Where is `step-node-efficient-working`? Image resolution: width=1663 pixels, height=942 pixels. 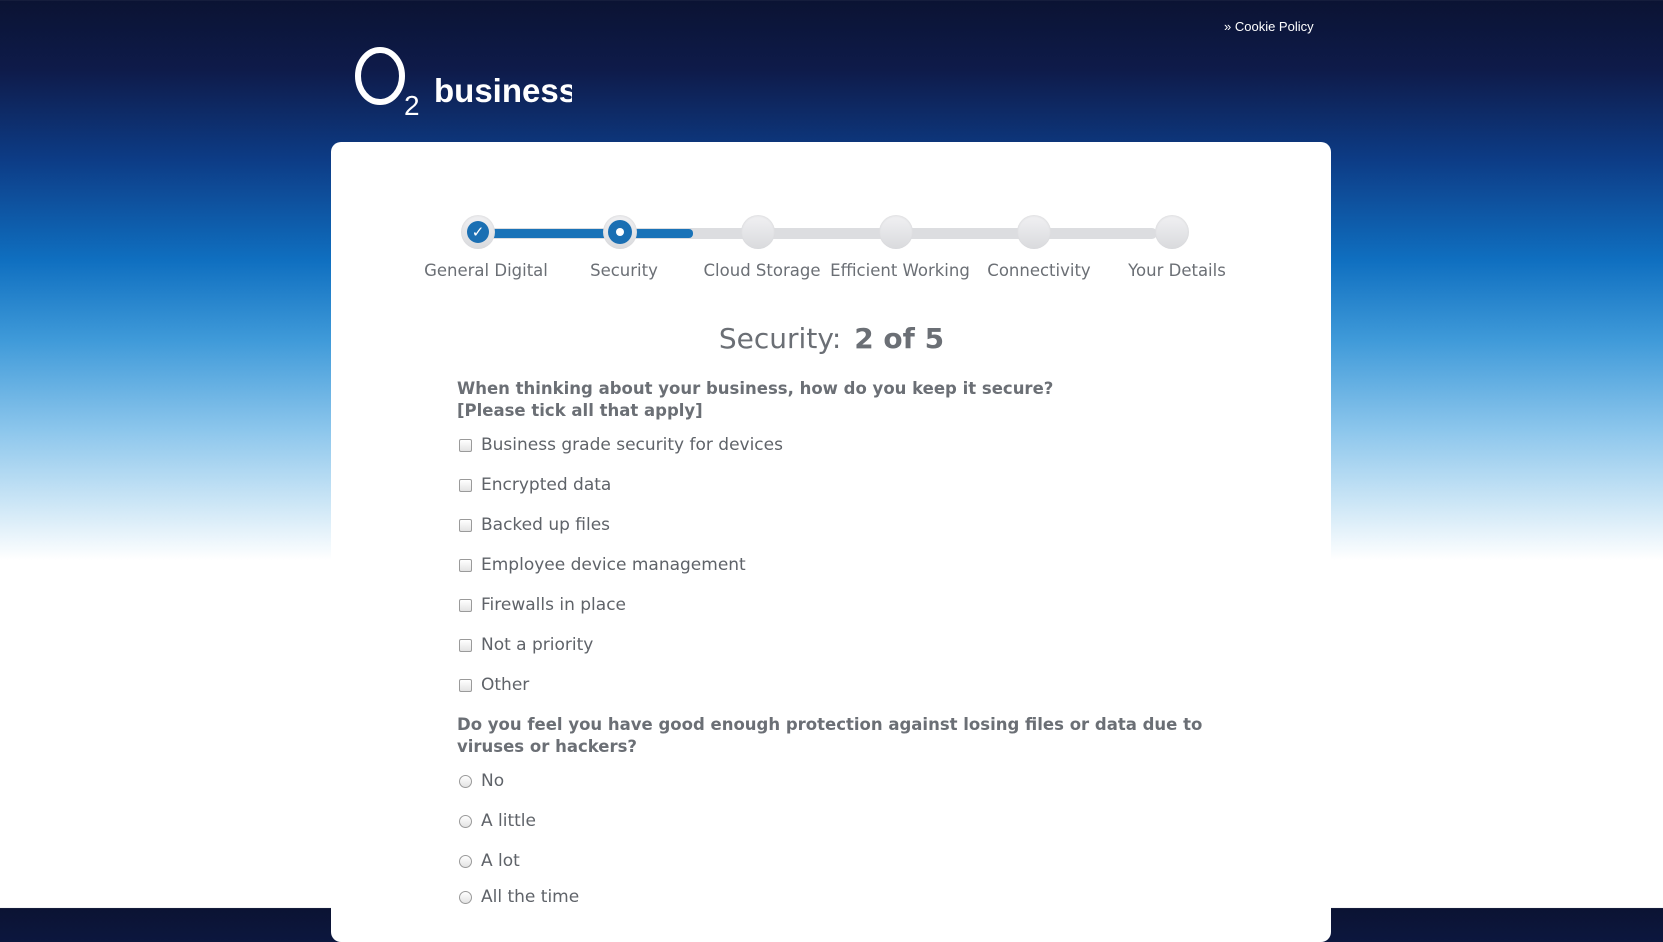
step-node-efficient-working is located at coordinates (896, 232).